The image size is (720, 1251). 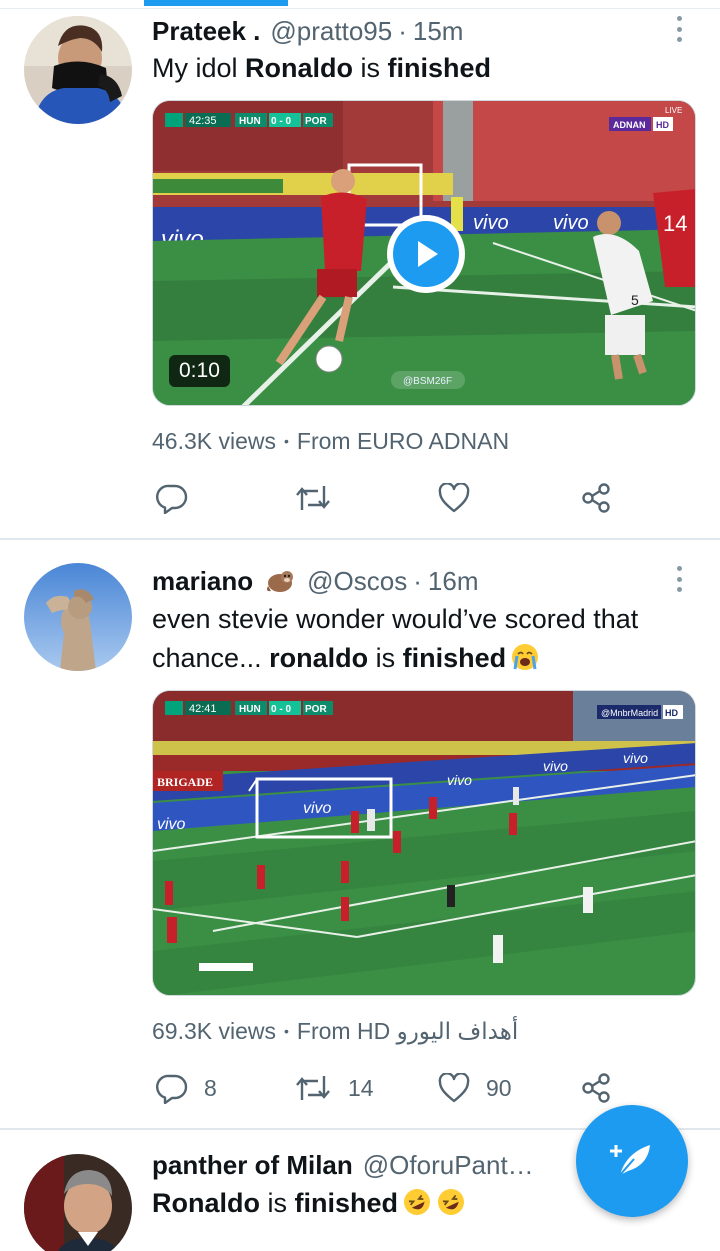 I want to click on svg-text: 42:41, so click(x=203, y=709).